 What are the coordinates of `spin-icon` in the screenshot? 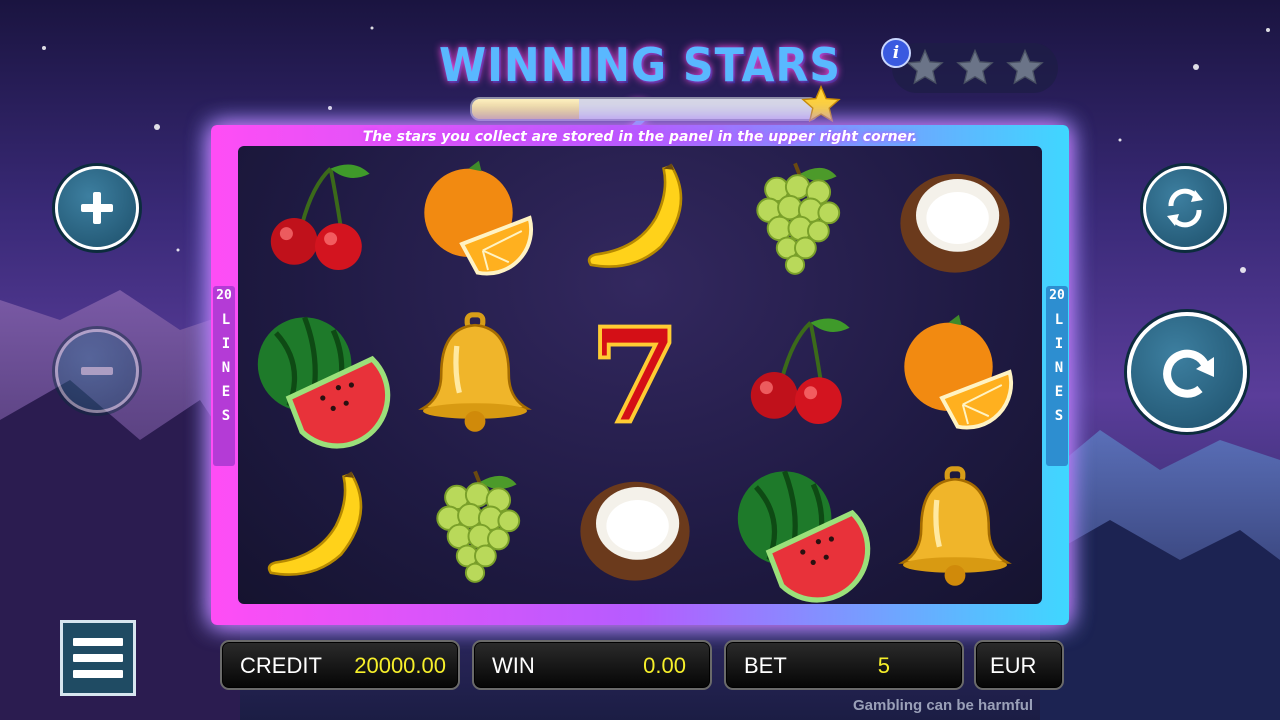 It's located at (1188, 373).